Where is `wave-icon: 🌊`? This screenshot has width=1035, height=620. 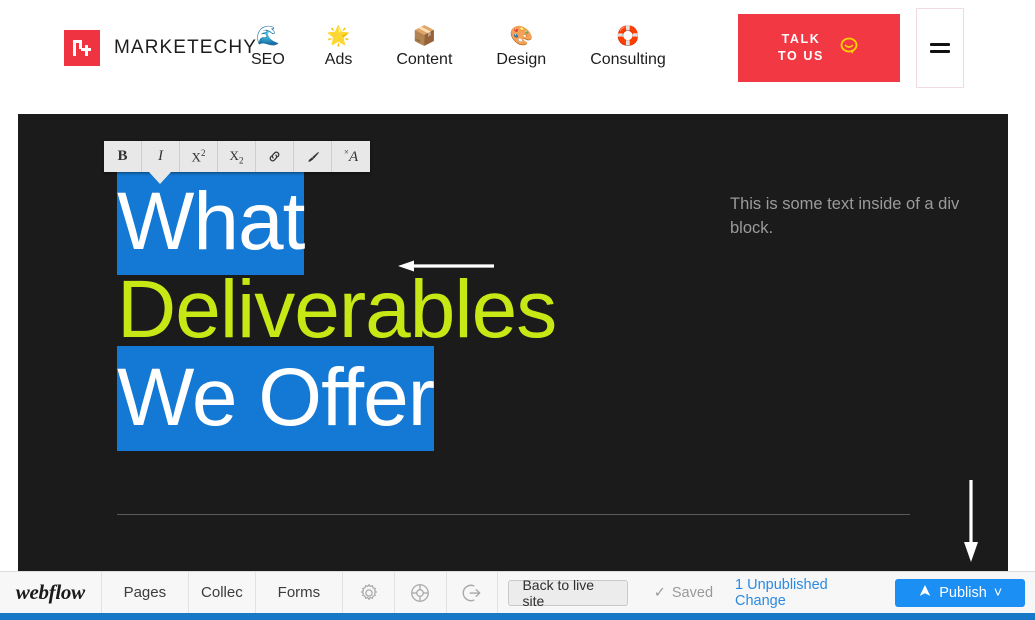 wave-icon: 🌊 is located at coordinates (268, 36).